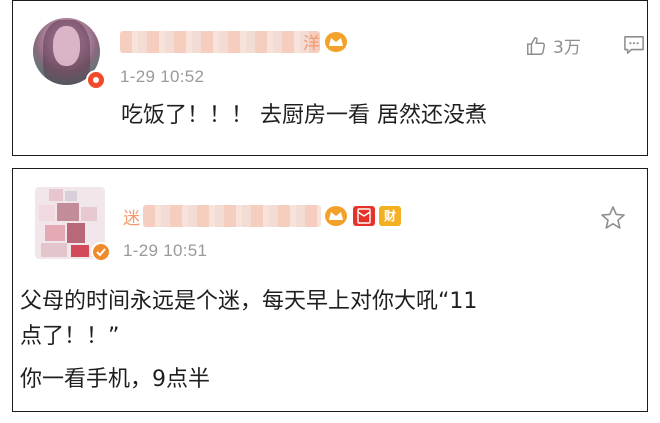 The height and width of the screenshot is (423, 660). Describe the element at coordinates (249, 301) in the screenshot. I see `comment-text-line-1: 父母的时间永远是个迷，每天早上对你大吼“11` at that location.